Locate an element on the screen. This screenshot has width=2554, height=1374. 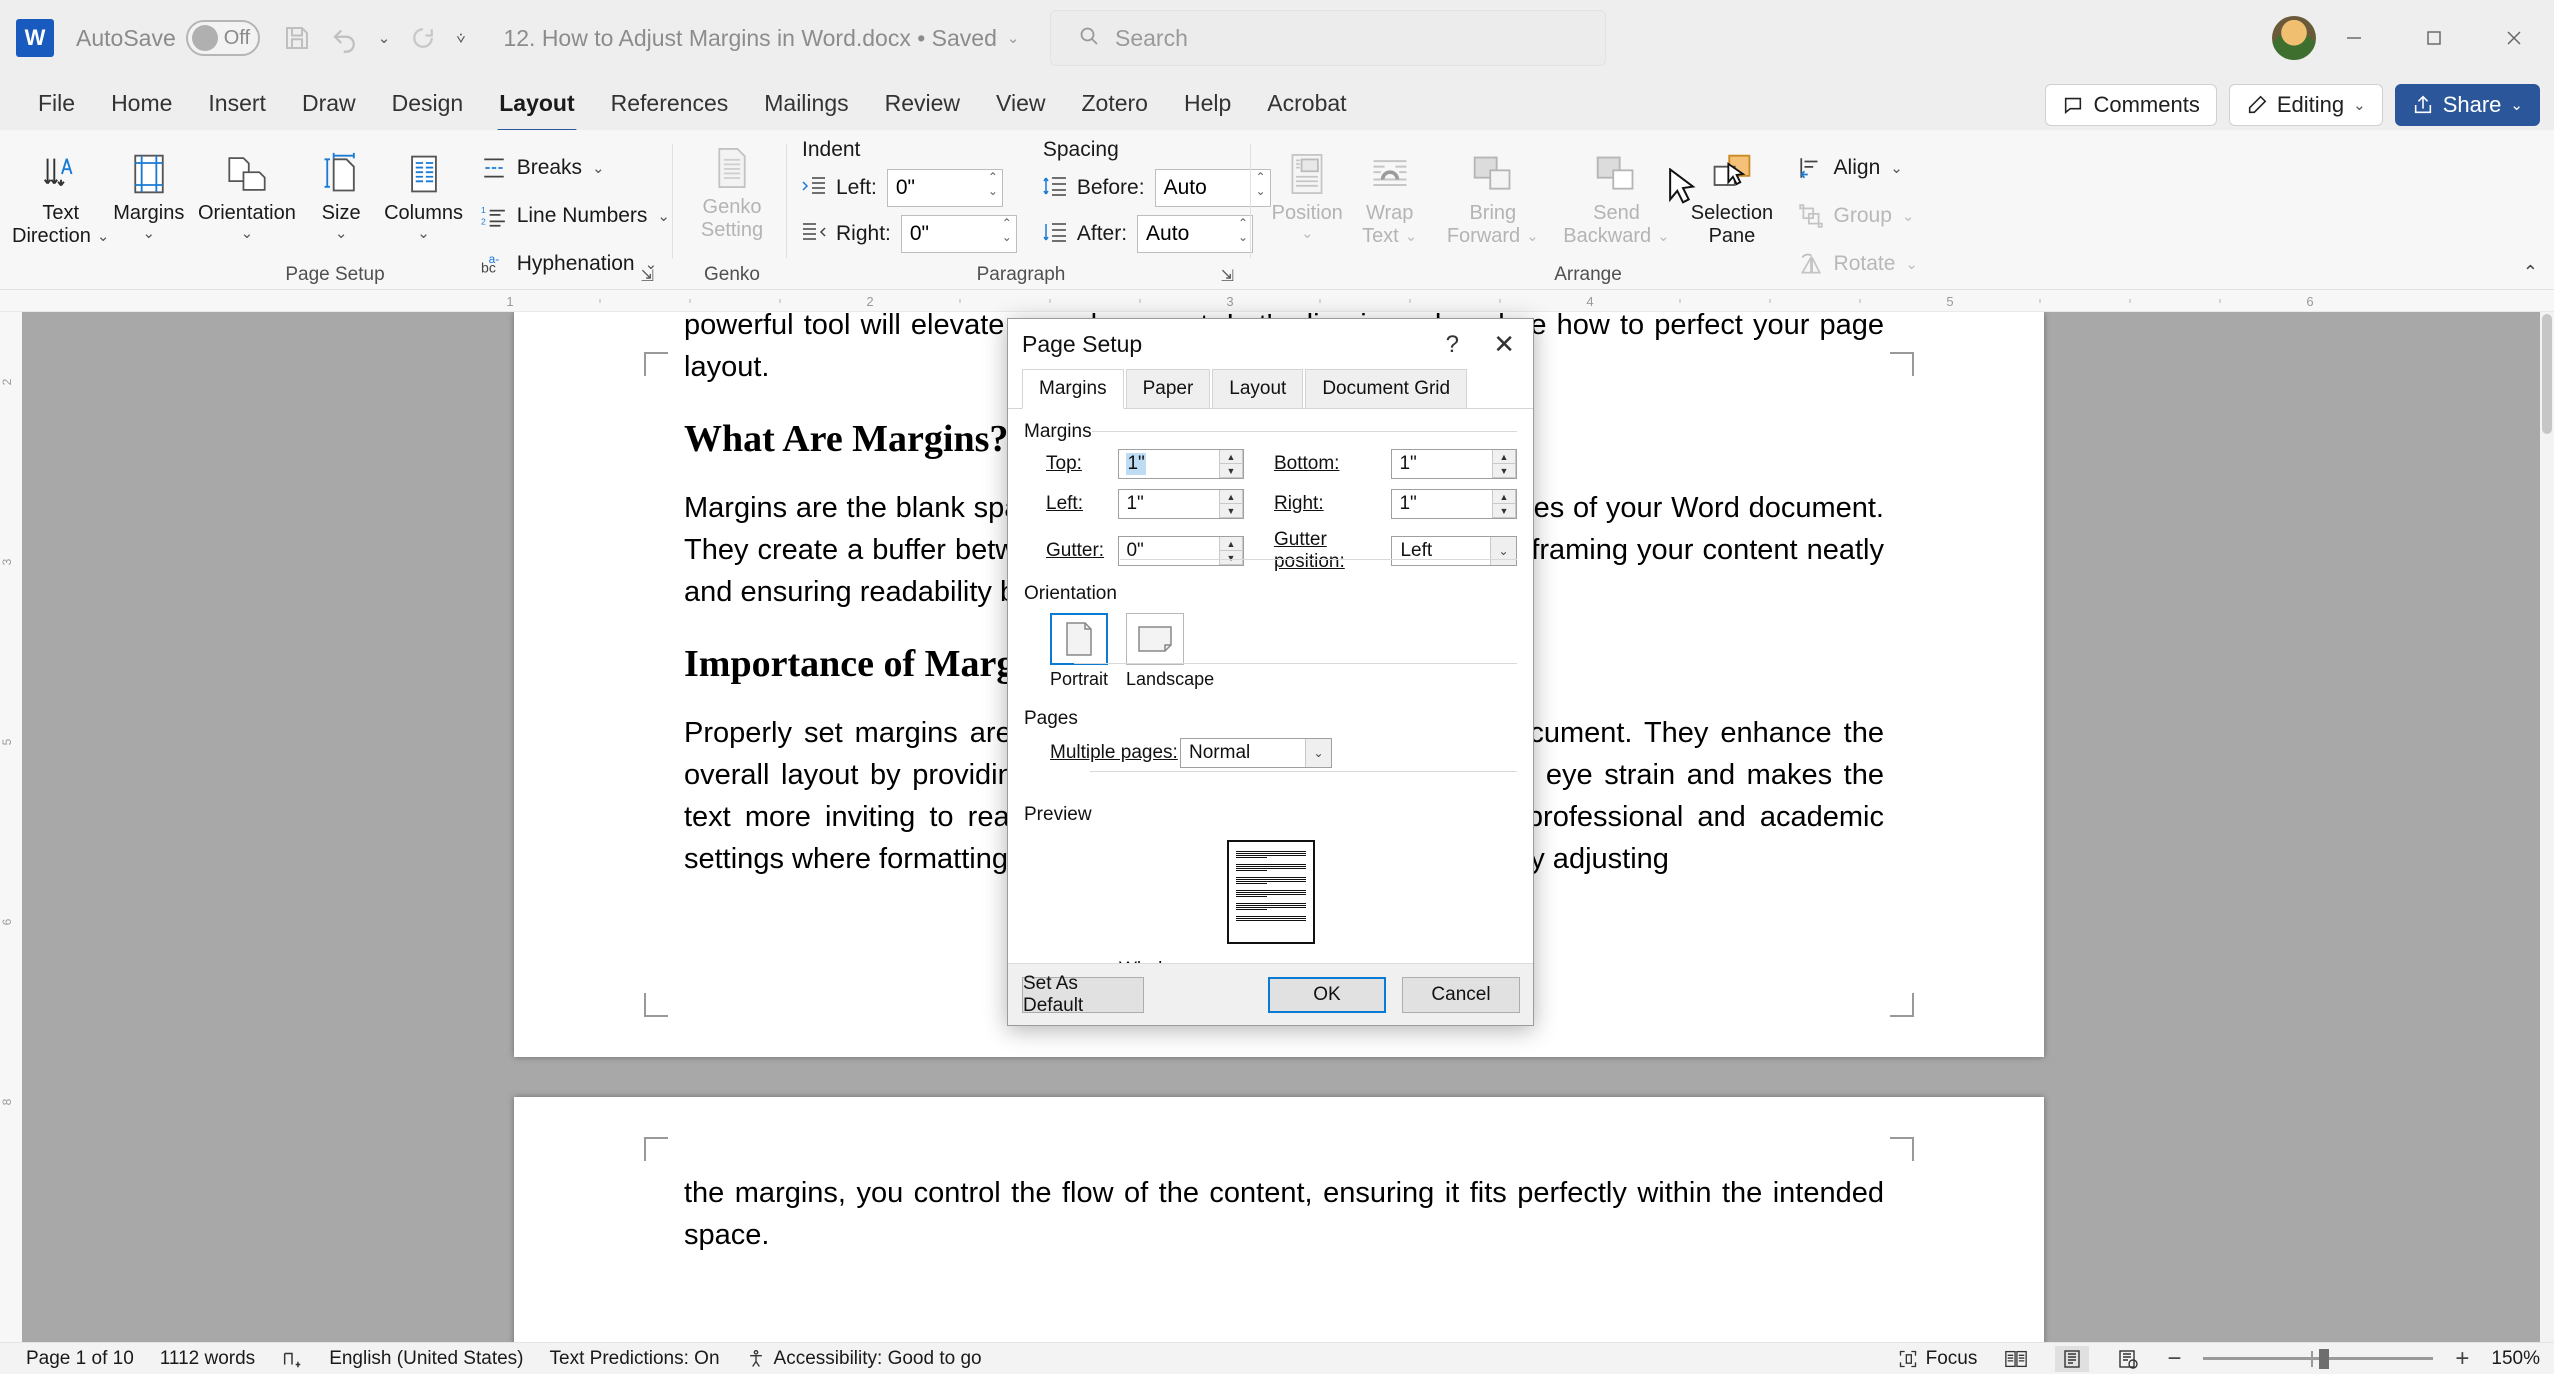
margin-top-spinner: ▲ ▼ is located at coordinates (1230, 464).